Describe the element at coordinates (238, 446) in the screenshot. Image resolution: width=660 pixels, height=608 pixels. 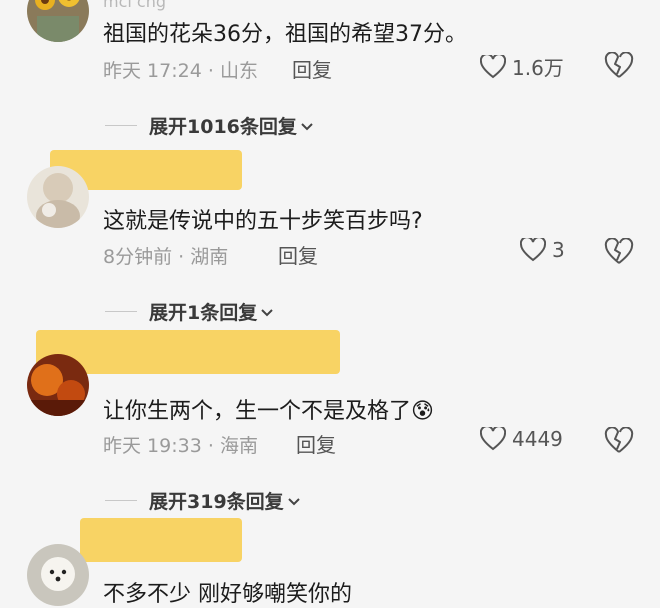
I see `comment-location: 海南` at that location.